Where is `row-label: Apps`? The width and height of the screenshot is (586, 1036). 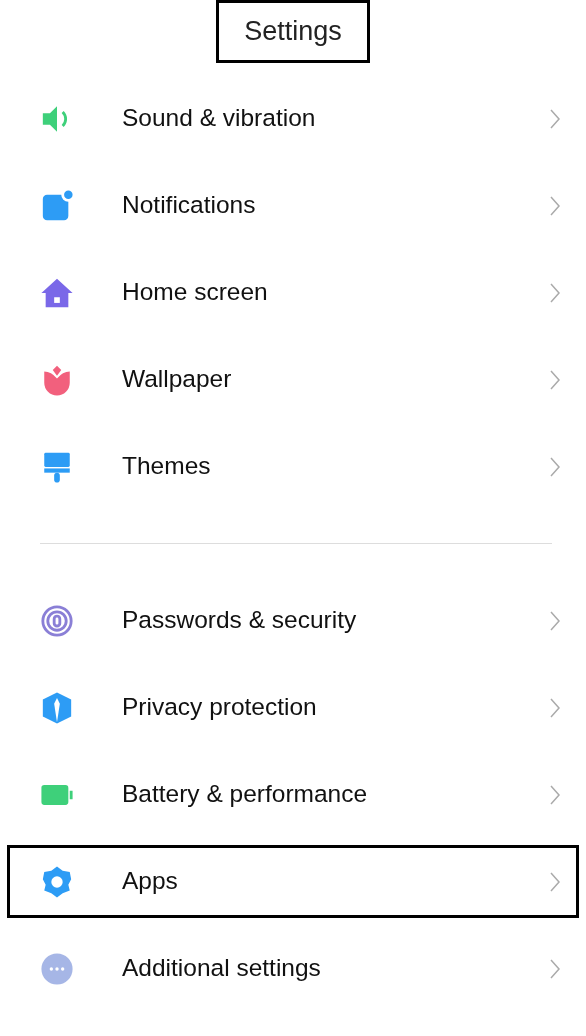 row-label: Apps is located at coordinates (150, 881).